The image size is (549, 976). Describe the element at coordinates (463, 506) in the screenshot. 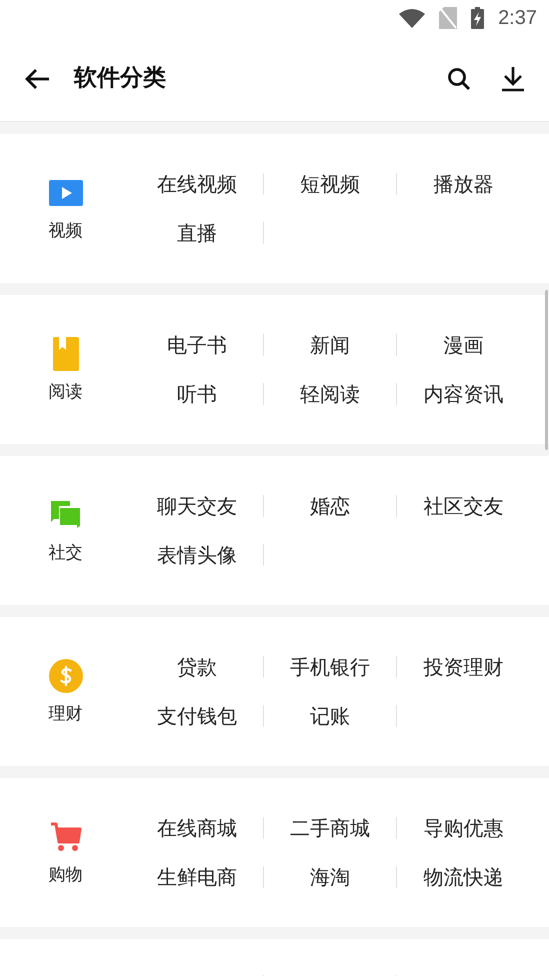

I see `subcategory-link: 社区交友` at that location.